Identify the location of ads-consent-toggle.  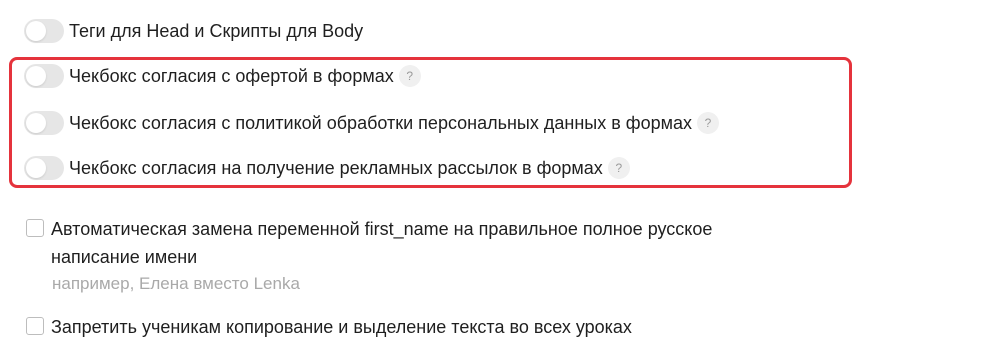
(44, 168).